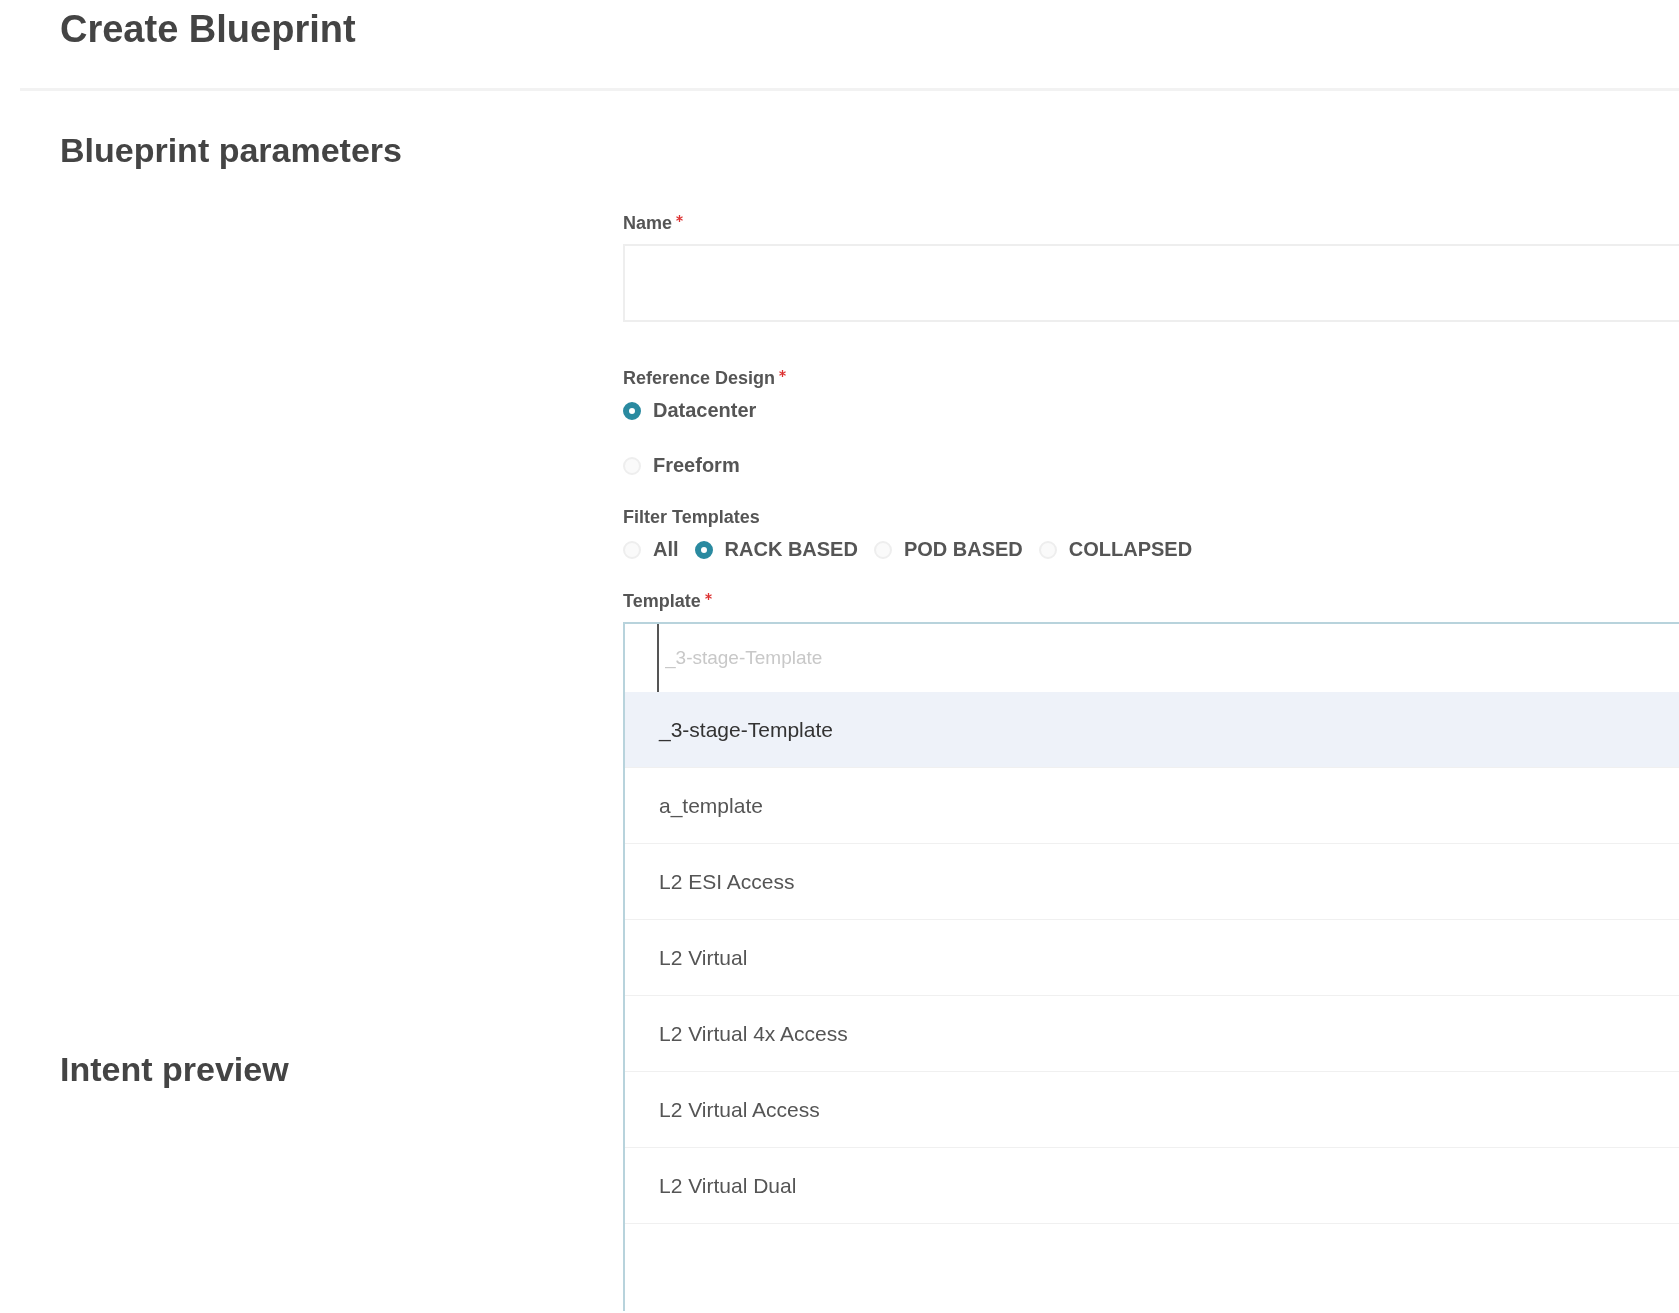 This screenshot has width=1679, height=1313. What do you see at coordinates (699, 378) in the screenshot?
I see `field-label: Reference Design` at bounding box center [699, 378].